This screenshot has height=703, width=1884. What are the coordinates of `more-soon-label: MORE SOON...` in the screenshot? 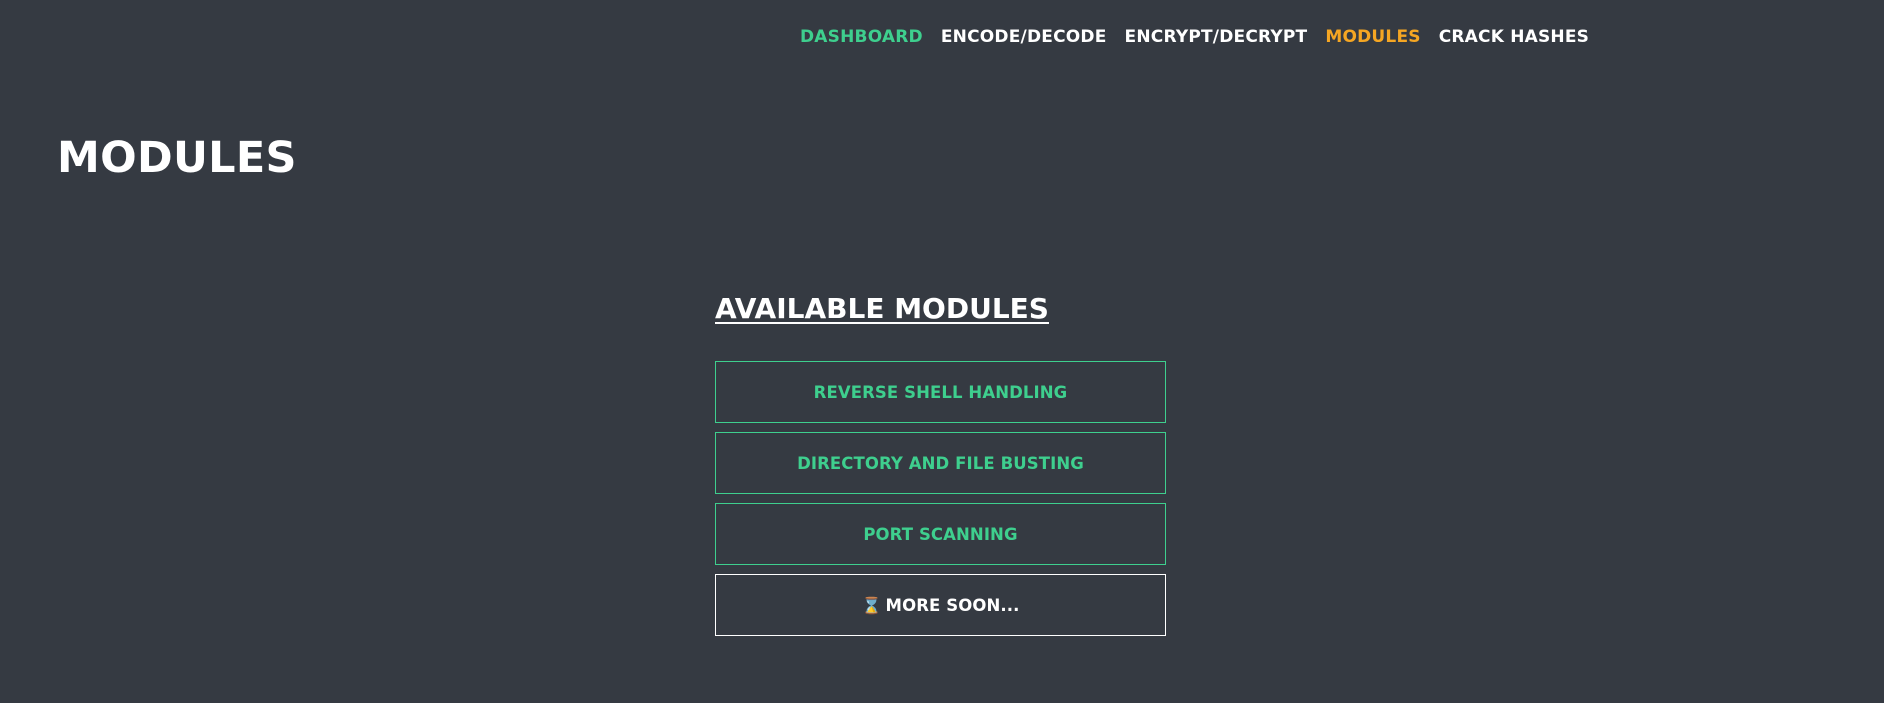 It's located at (952, 605).